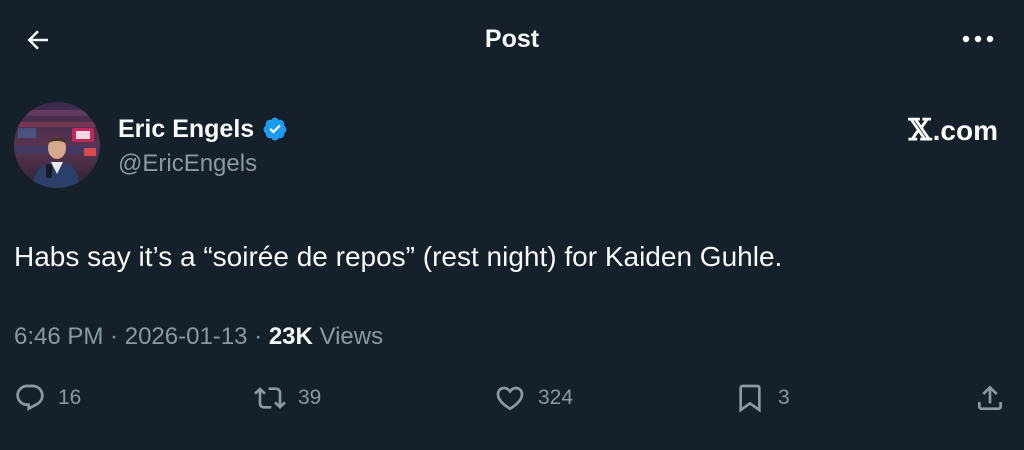 The width and height of the screenshot is (1024, 450). What do you see at coordinates (47, 398) in the screenshot?
I see `reply-button: 16` at bounding box center [47, 398].